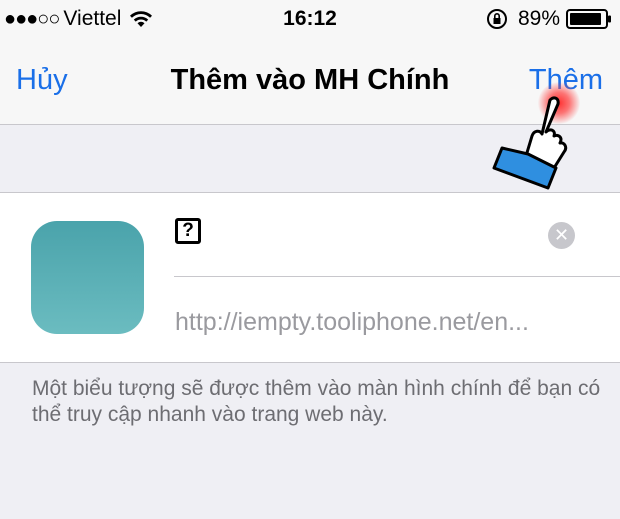  Describe the element at coordinates (530, 143) in the screenshot. I see `pointing-hand-icon` at that location.